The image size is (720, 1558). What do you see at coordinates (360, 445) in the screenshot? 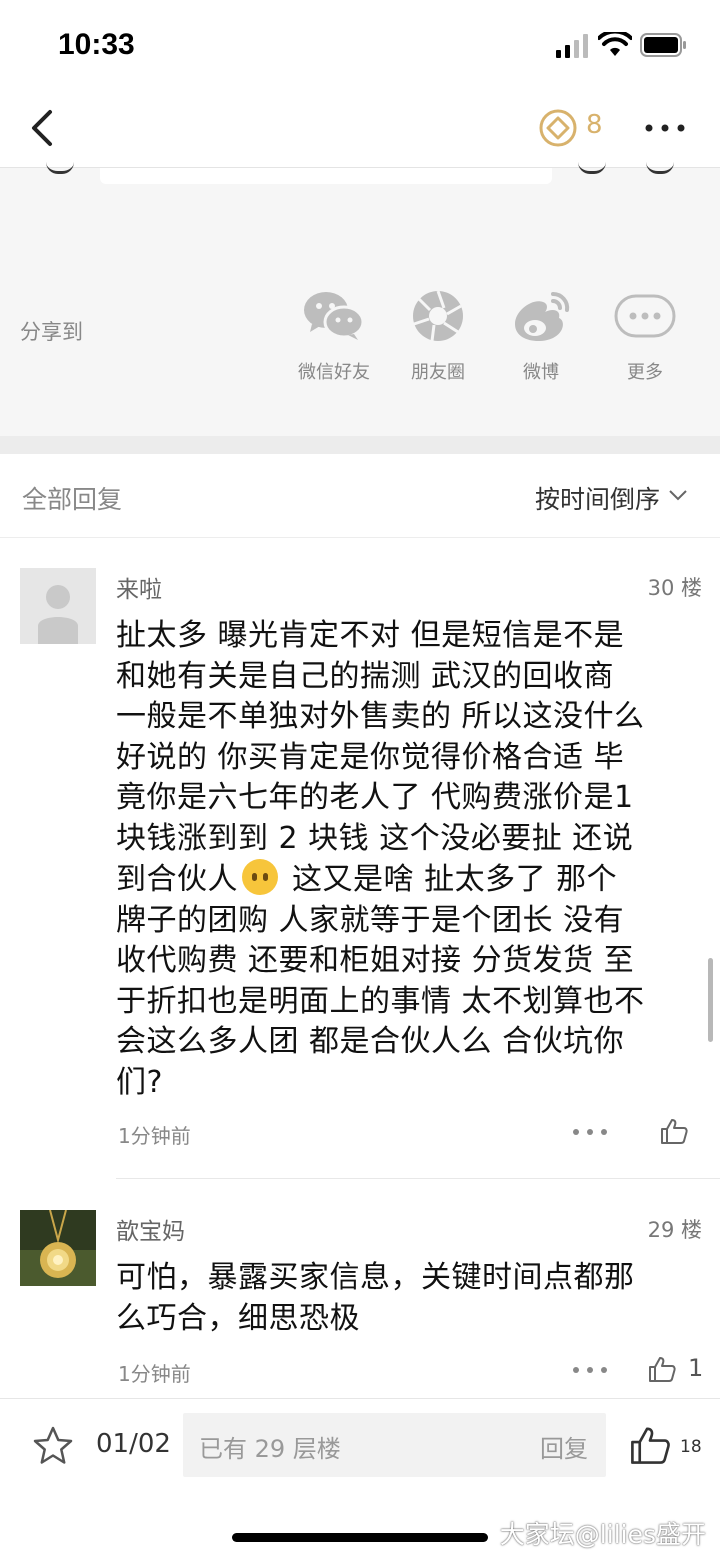
I see `section-divider` at bounding box center [360, 445].